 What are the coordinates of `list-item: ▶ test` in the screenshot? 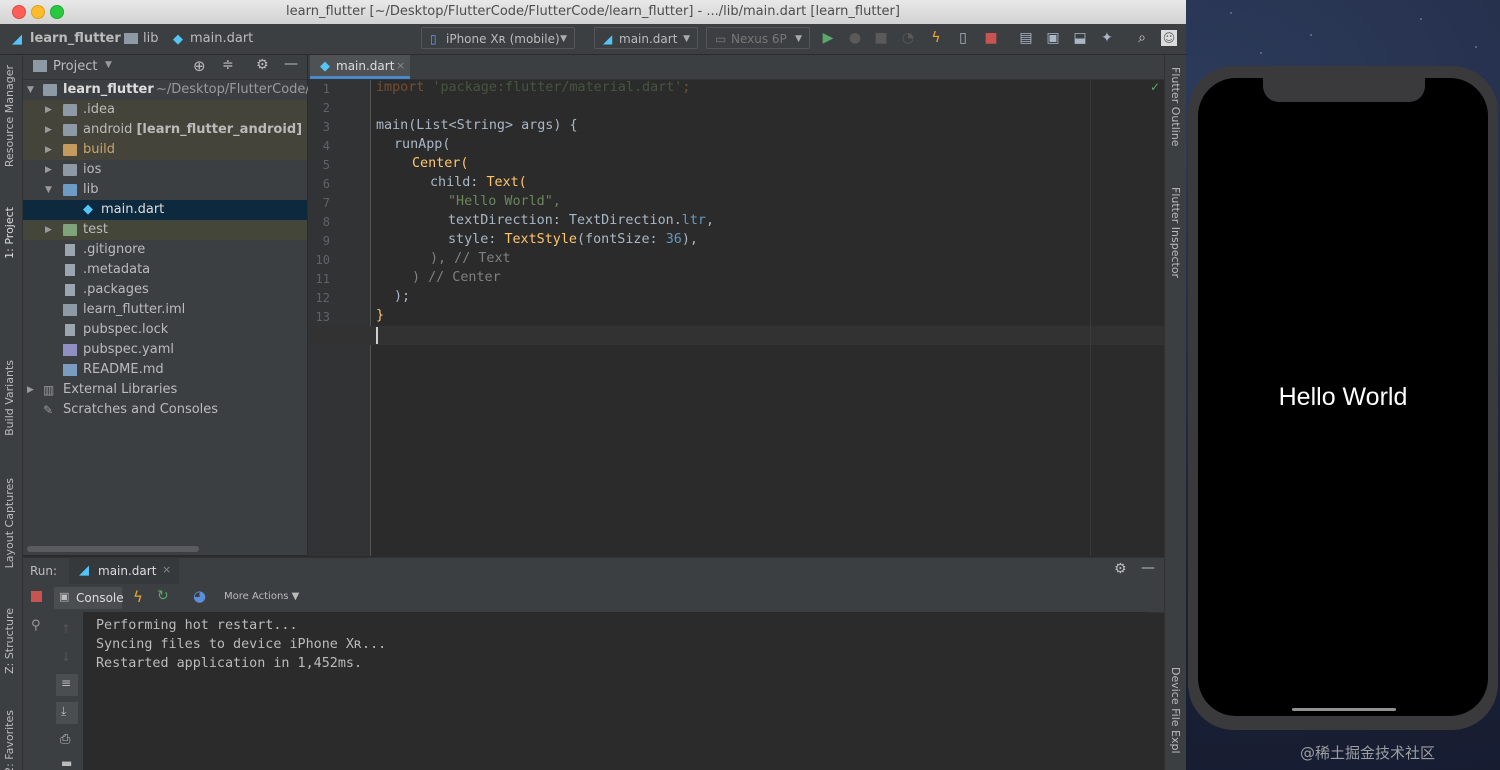 It's located at (165, 230).